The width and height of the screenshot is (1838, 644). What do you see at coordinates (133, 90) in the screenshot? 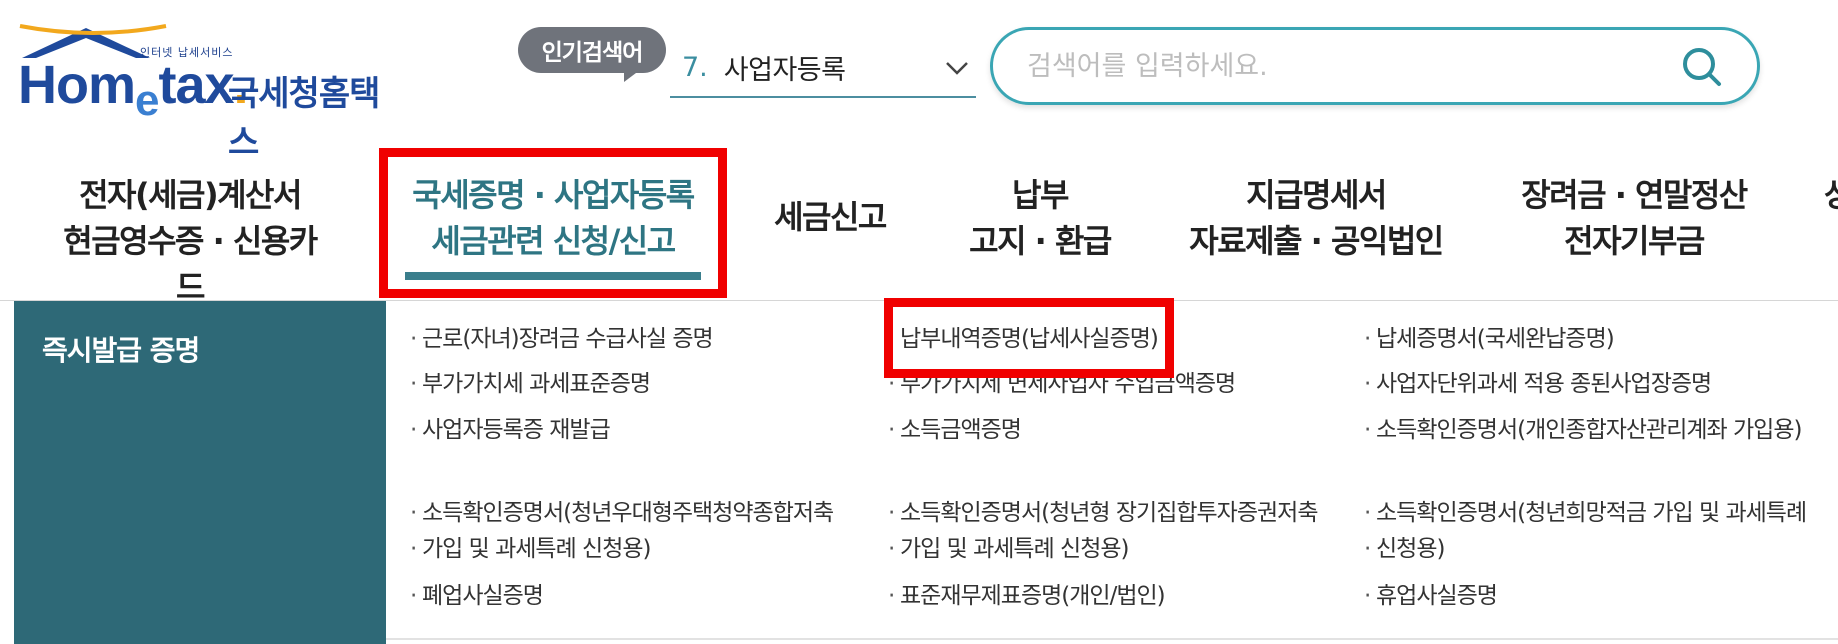
I see `logo-wordmark: Hometax.` at bounding box center [133, 90].